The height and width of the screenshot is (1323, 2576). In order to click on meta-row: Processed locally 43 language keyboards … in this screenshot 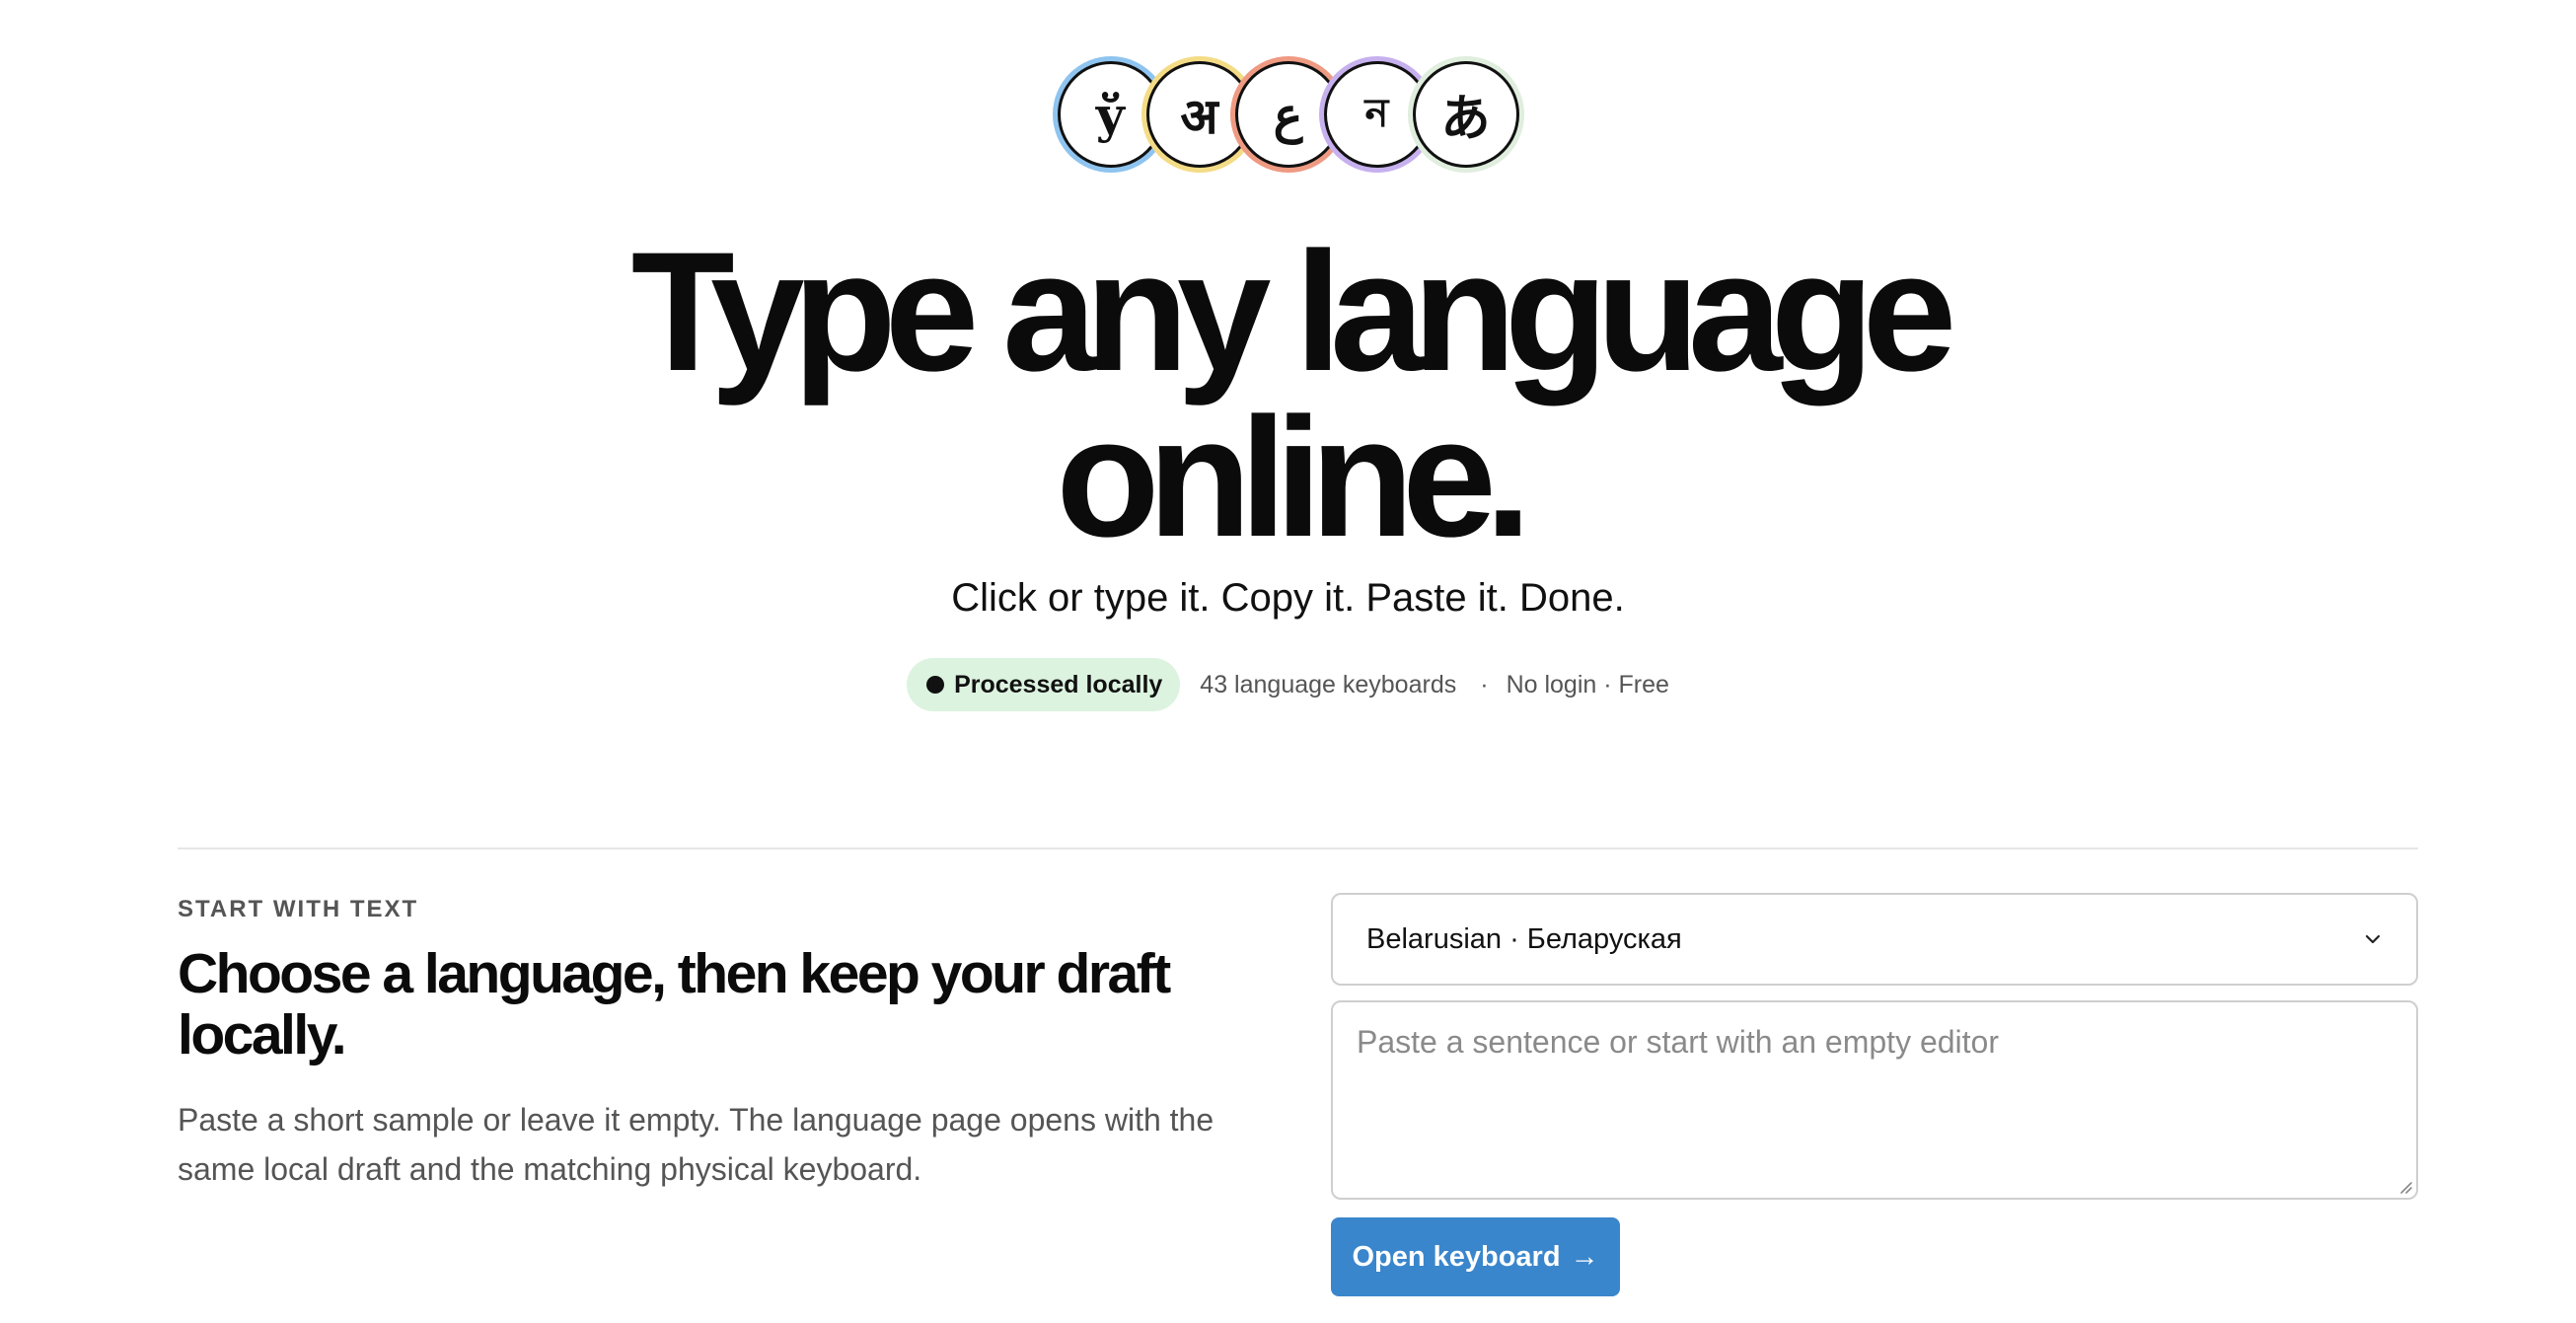, I will do `click(1288, 684)`.